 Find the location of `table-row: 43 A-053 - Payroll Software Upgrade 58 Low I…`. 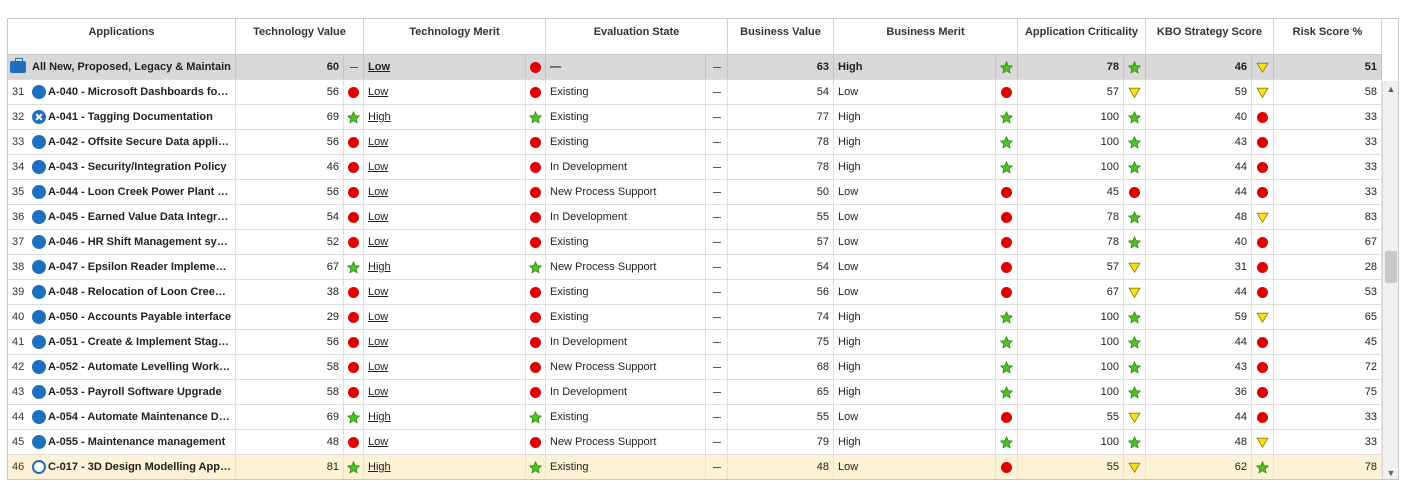

table-row: 43 A-053 - Payroll Software Upgrade 58 Low I… is located at coordinates (695, 392).